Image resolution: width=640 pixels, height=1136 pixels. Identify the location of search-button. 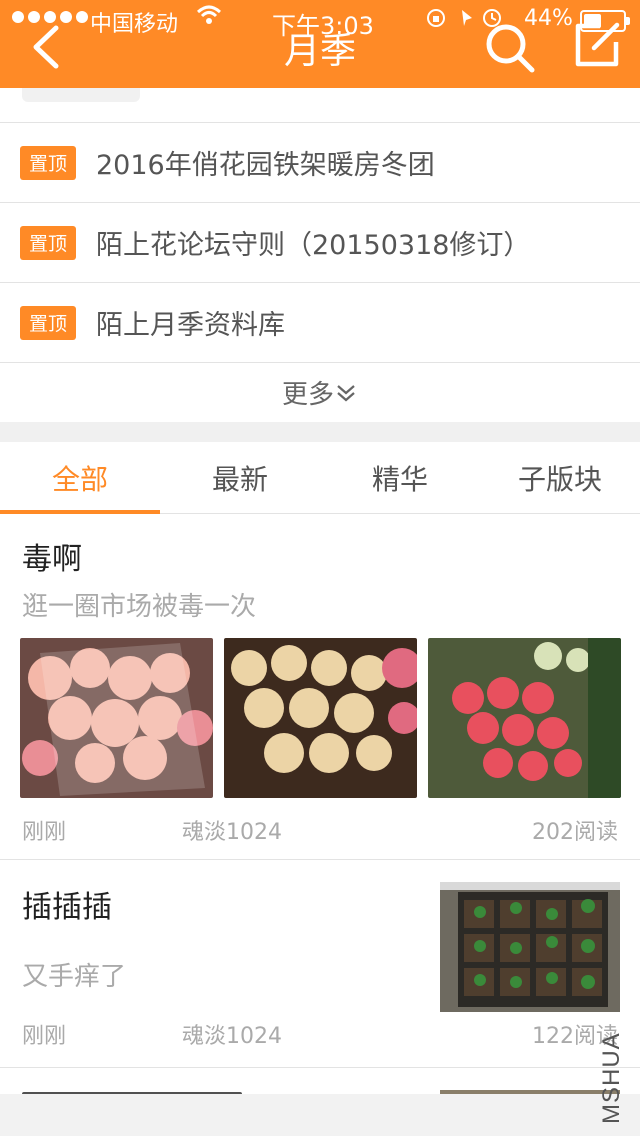
(510, 48).